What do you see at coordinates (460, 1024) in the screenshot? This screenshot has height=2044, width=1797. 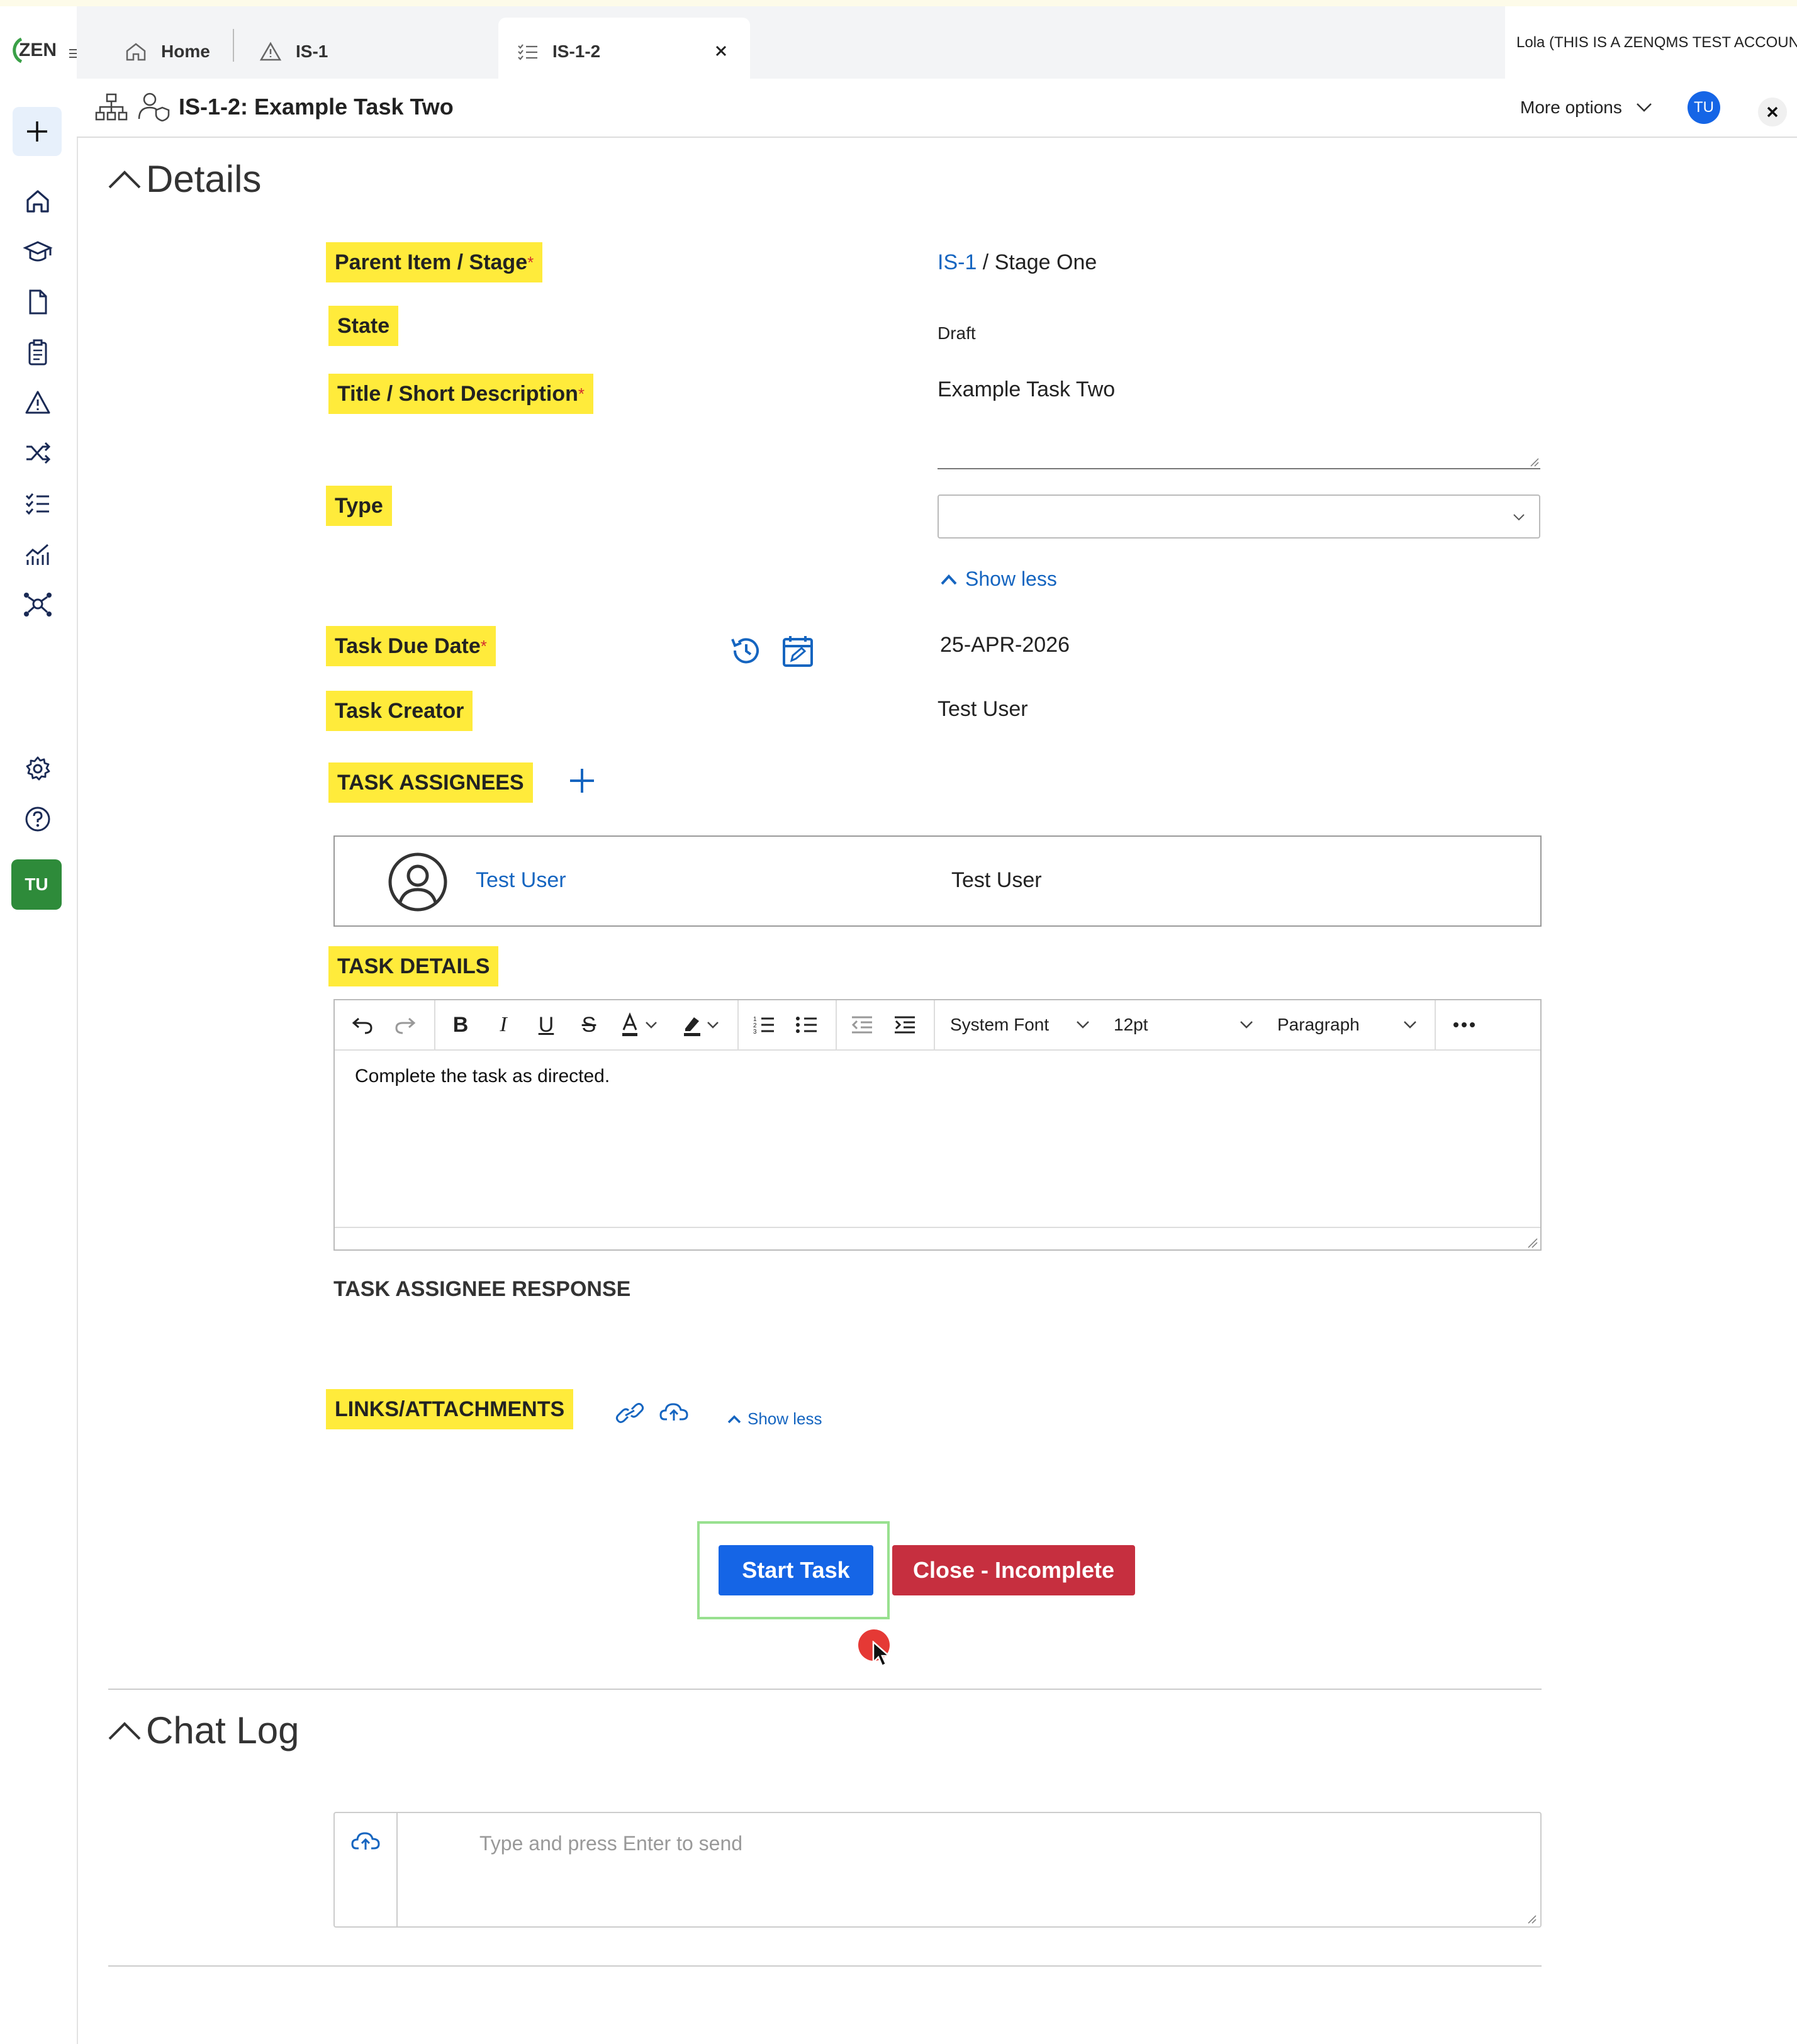 I see `bold-icon: B` at bounding box center [460, 1024].